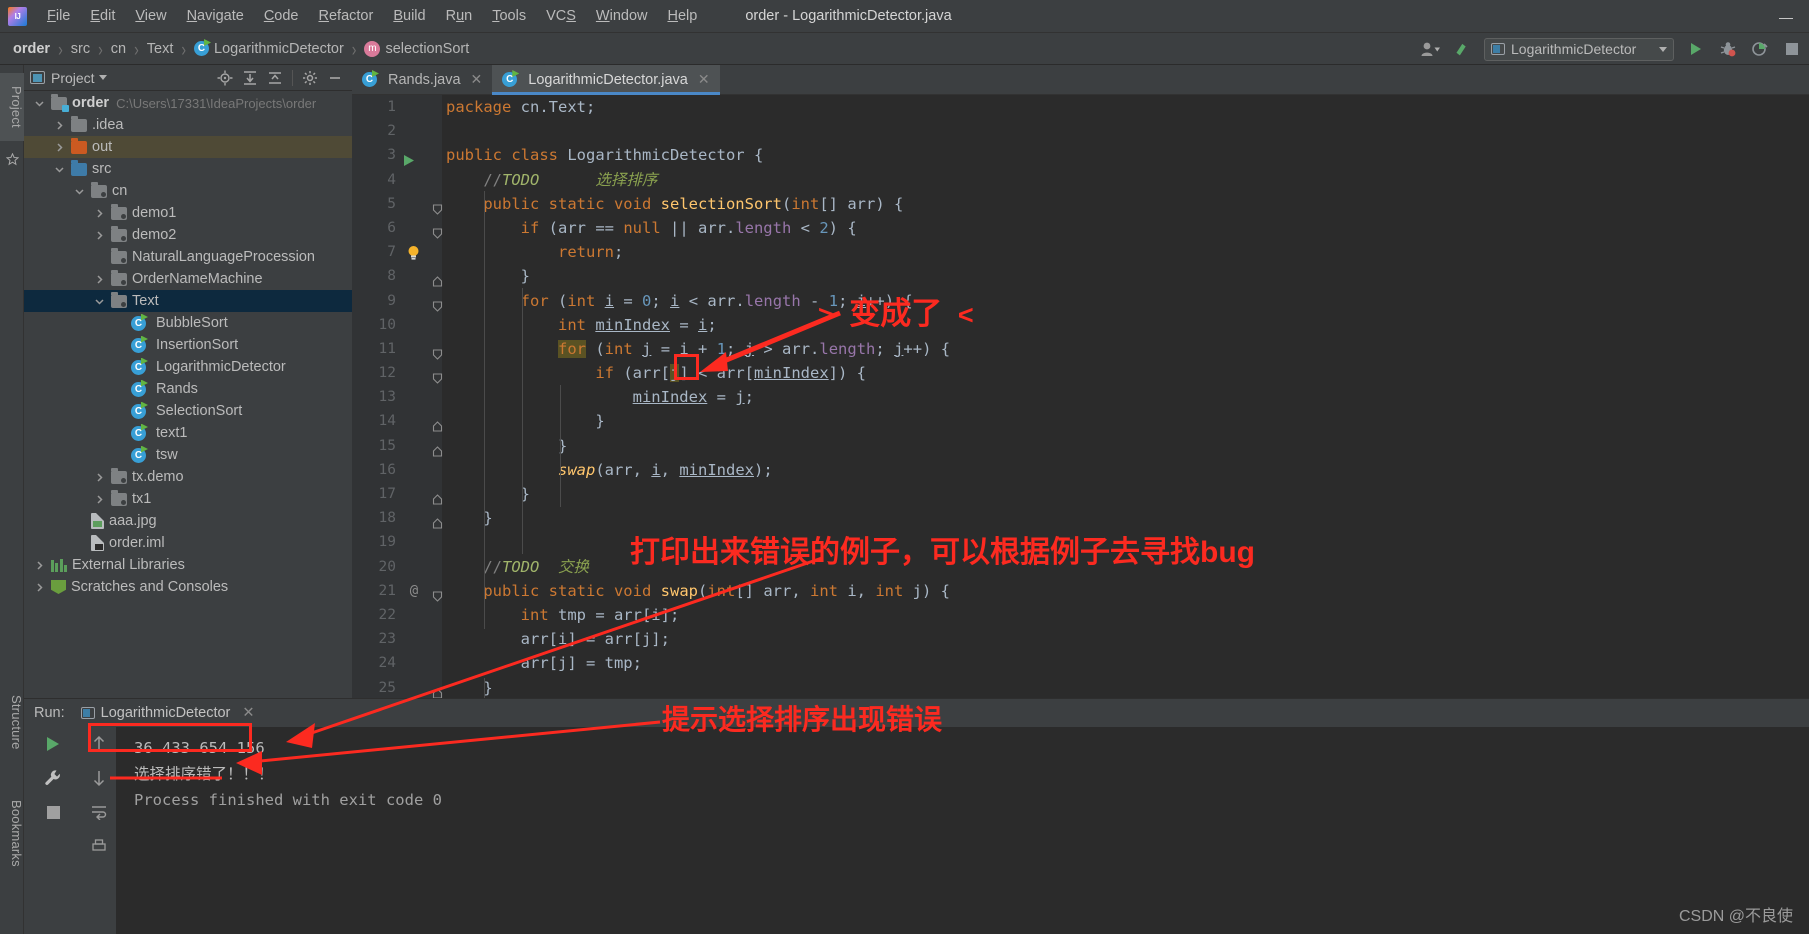 This screenshot has height=934, width=1809. I want to click on menu-tools: Tools, so click(509, 16).